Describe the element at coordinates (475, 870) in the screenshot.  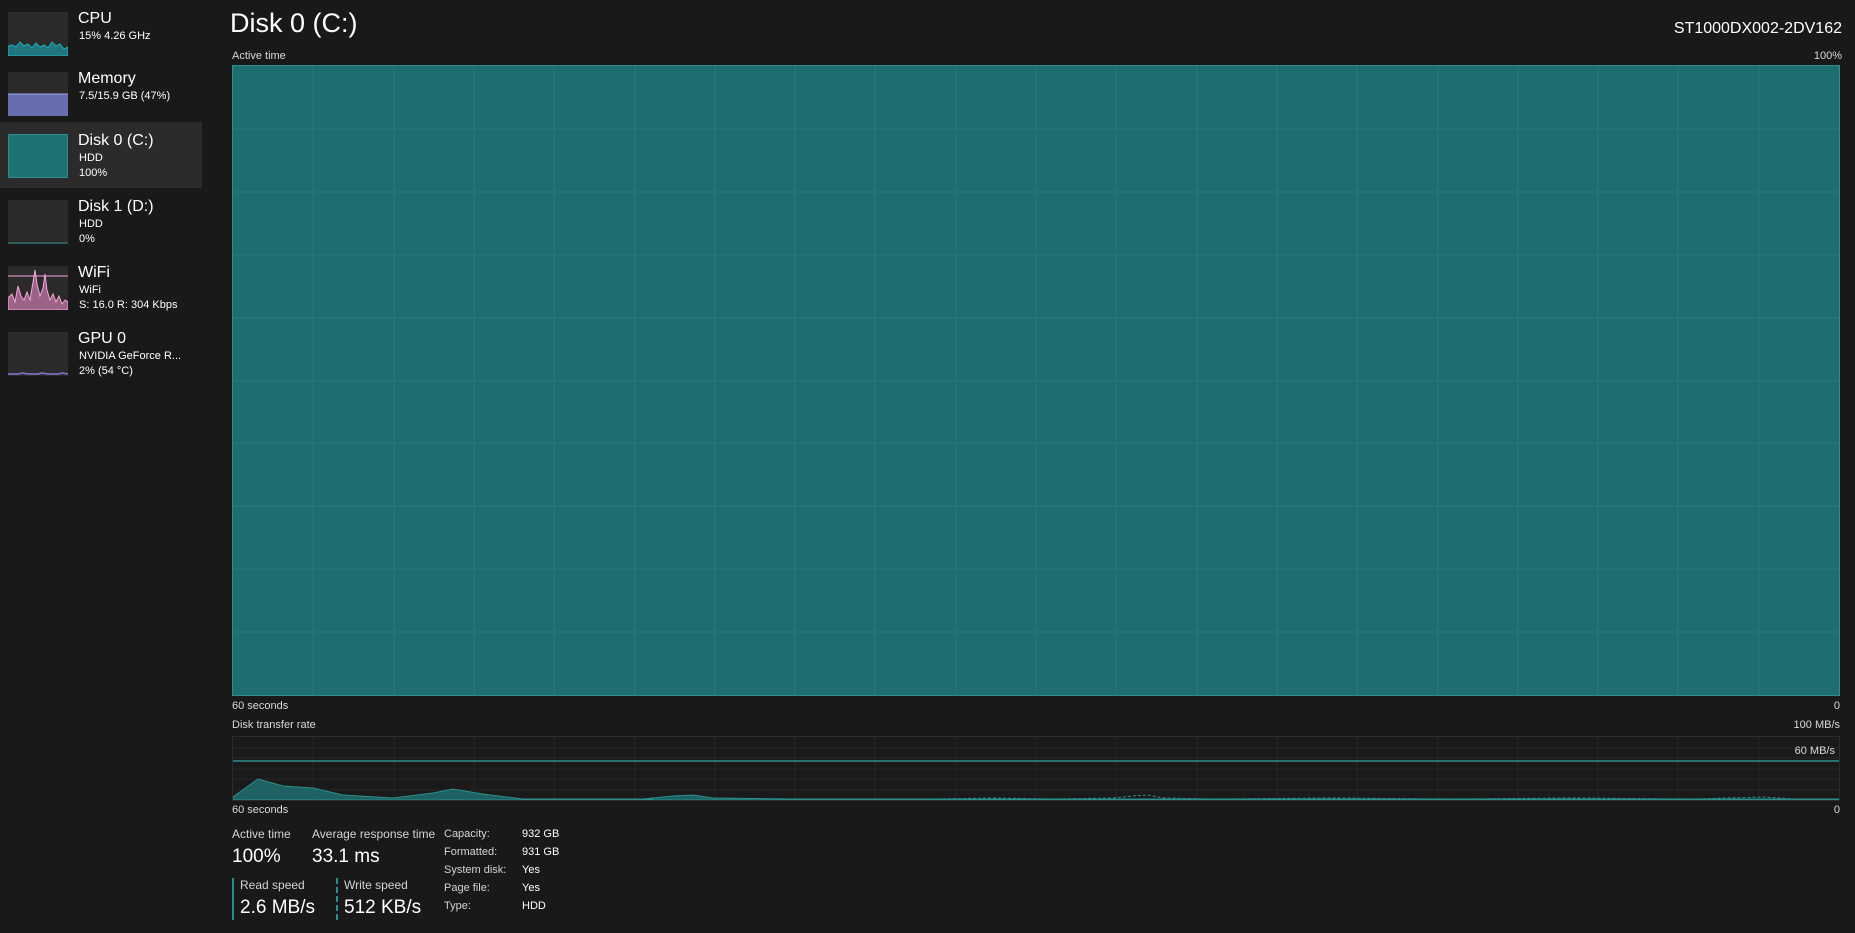
I see `system-disk-label: System disk:` at that location.